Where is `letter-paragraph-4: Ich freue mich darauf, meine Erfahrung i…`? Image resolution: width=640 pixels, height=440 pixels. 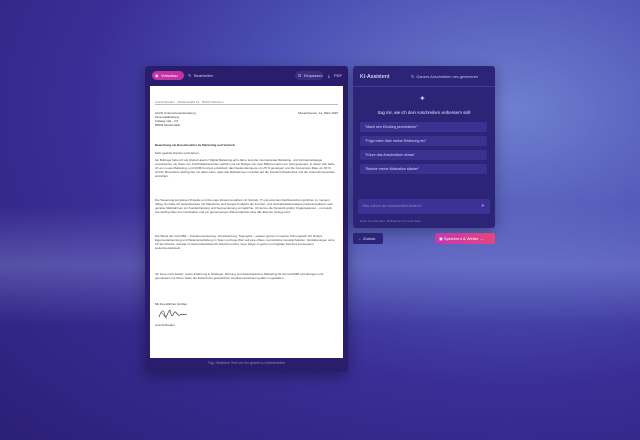
letter-paragraph-4: Ich freue mich darauf, meine Erfahrung i… is located at coordinates (239, 276).